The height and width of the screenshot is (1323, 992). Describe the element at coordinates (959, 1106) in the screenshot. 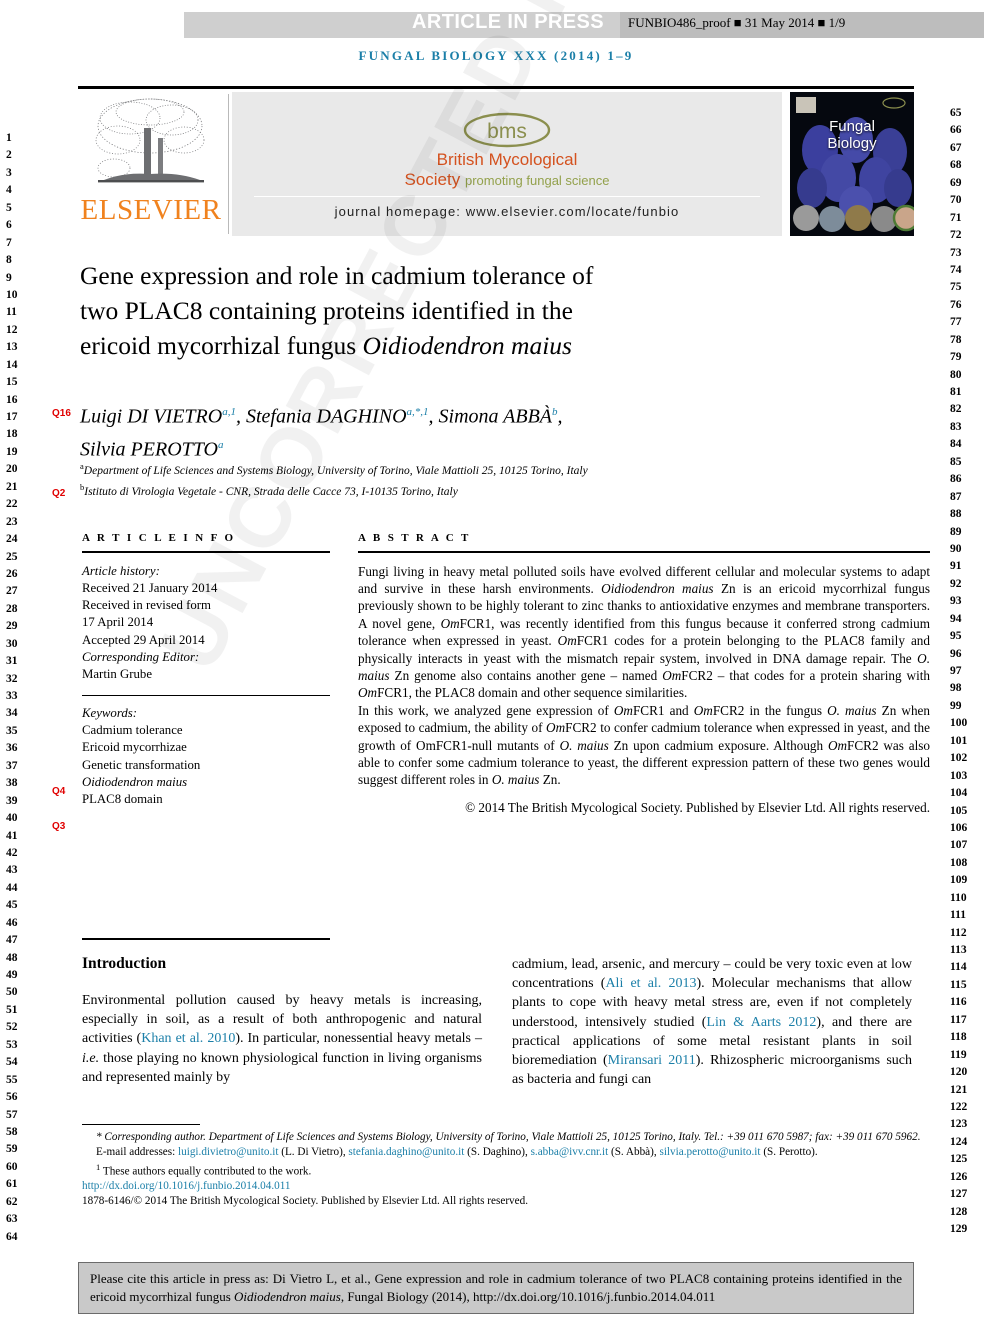

I see `line-number: 122` at that location.